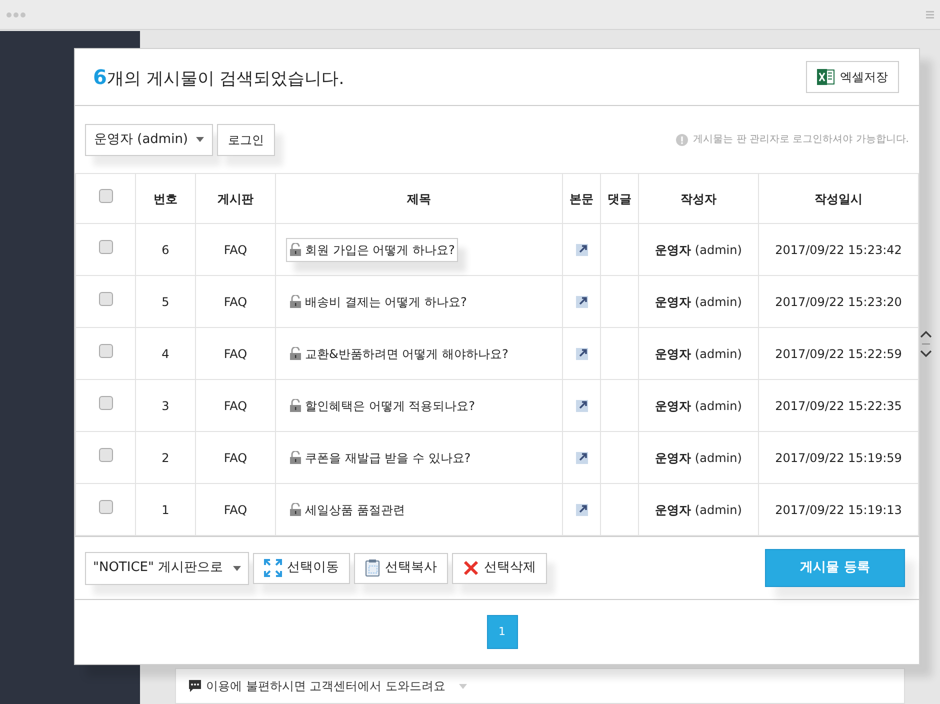 Image resolution: width=940 pixels, height=704 pixels. I want to click on post-title-link: 세일상품 품절관련, so click(347, 510).